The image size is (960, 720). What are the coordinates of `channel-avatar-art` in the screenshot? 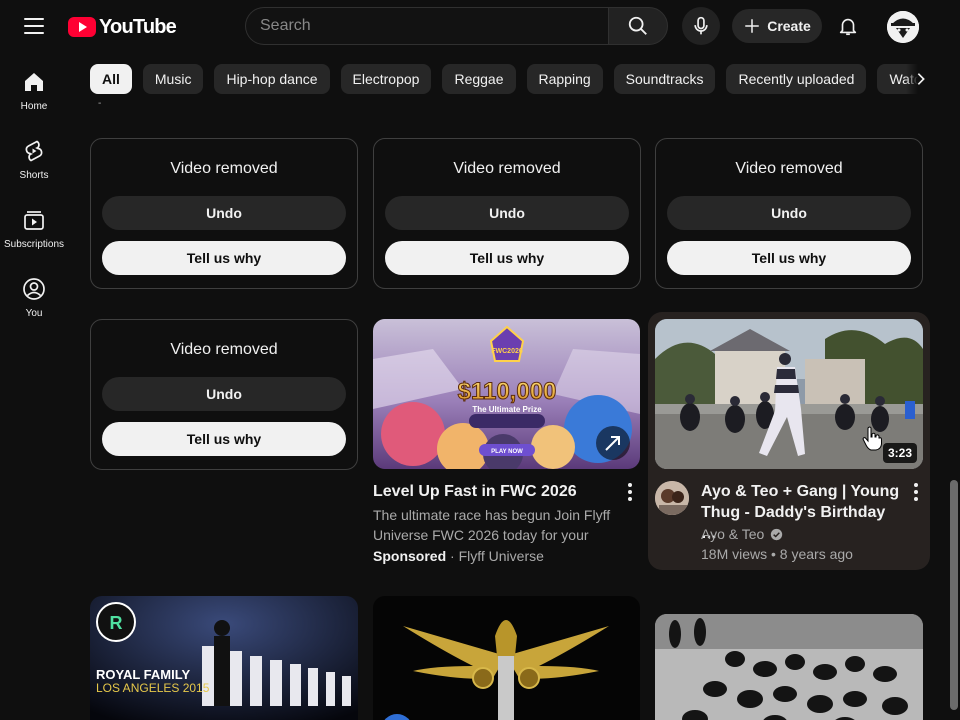 It's located at (672, 498).